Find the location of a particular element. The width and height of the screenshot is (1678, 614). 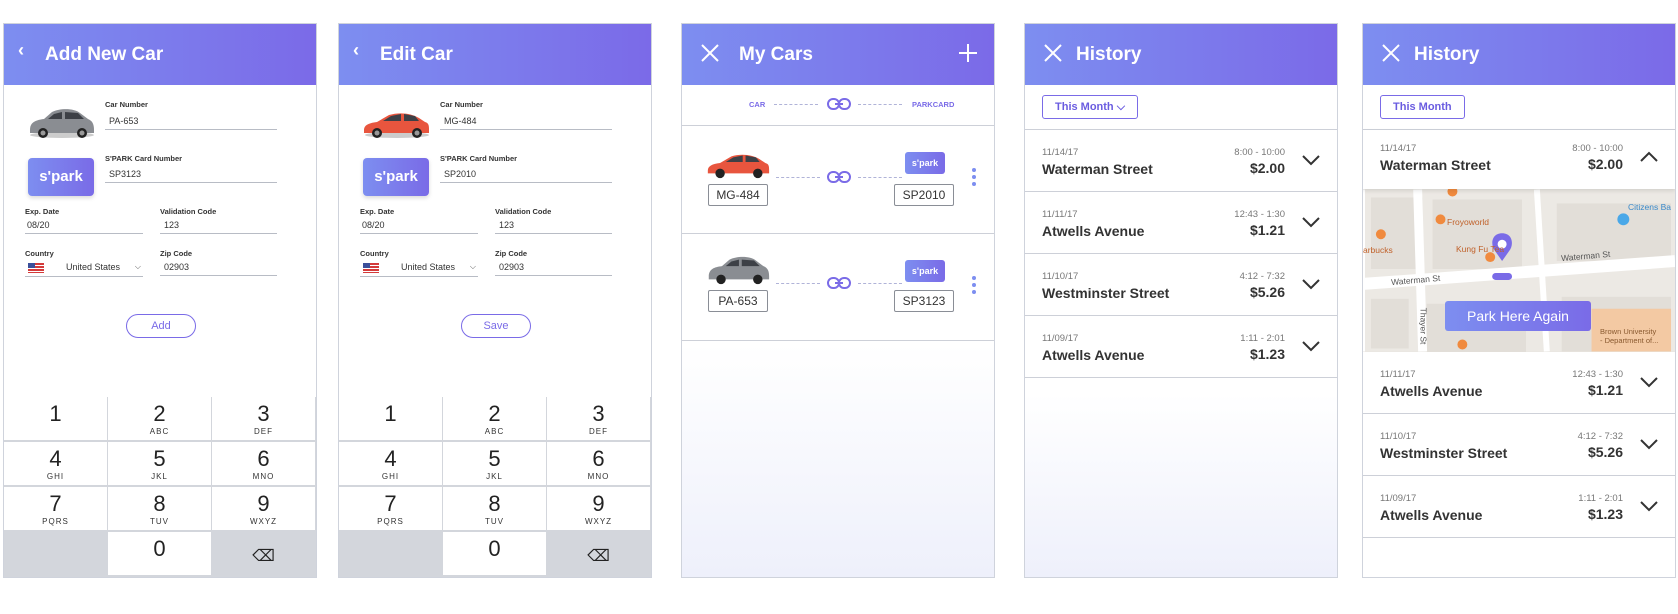

dashed-line is located at coordinates (798, 283).